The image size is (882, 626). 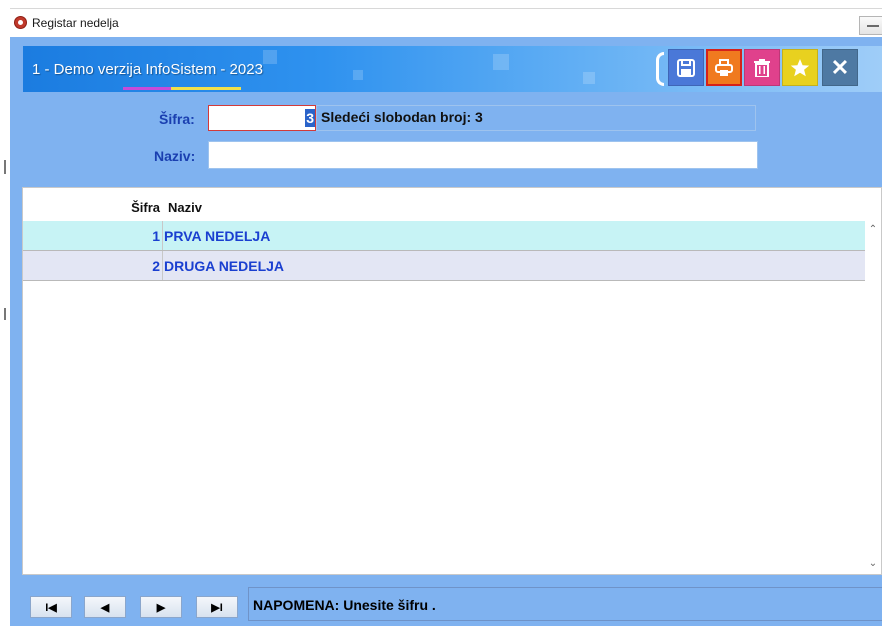 What do you see at coordinates (91, 207) in the screenshot?
I see `column-header-sifra: Šifra` at bounding box center [91, 207].